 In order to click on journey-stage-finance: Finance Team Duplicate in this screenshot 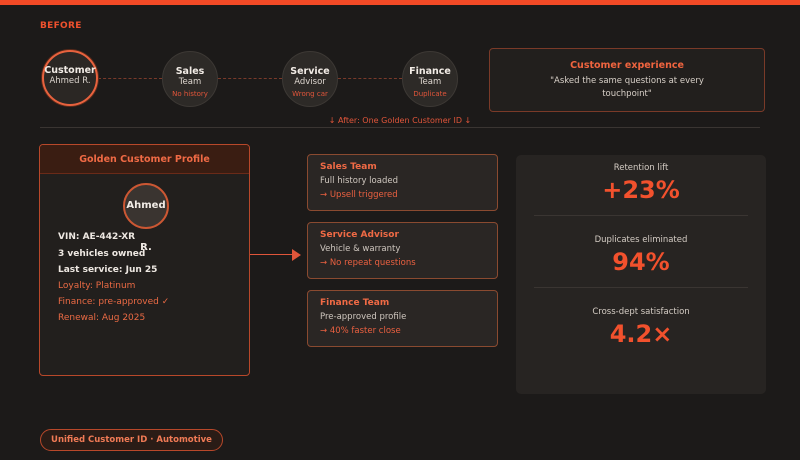, I will do `click(430, 79)`.